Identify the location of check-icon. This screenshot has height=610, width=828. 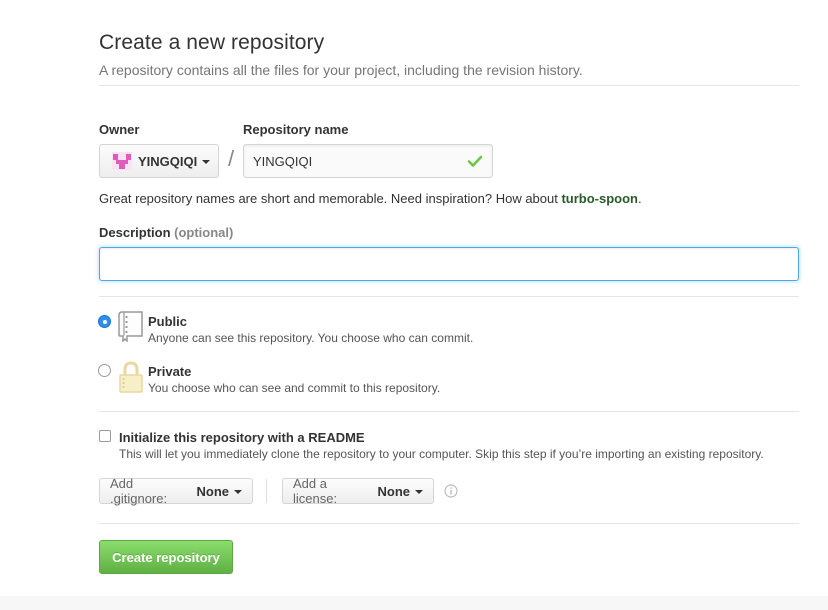
(475, 161).